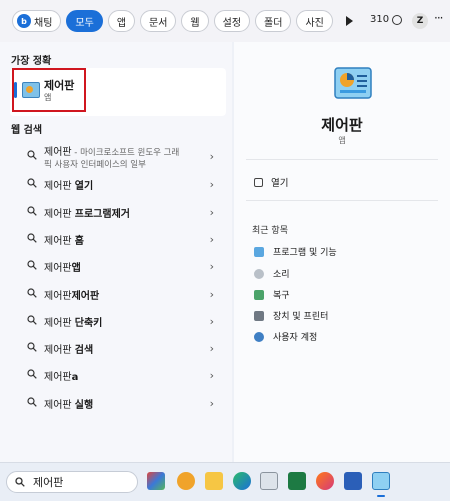 This screenshot has width=450, height=501. Describe the element at coordinates (158, 21) in the screenshot. I see `documents-filter-button: 문서` at that location.